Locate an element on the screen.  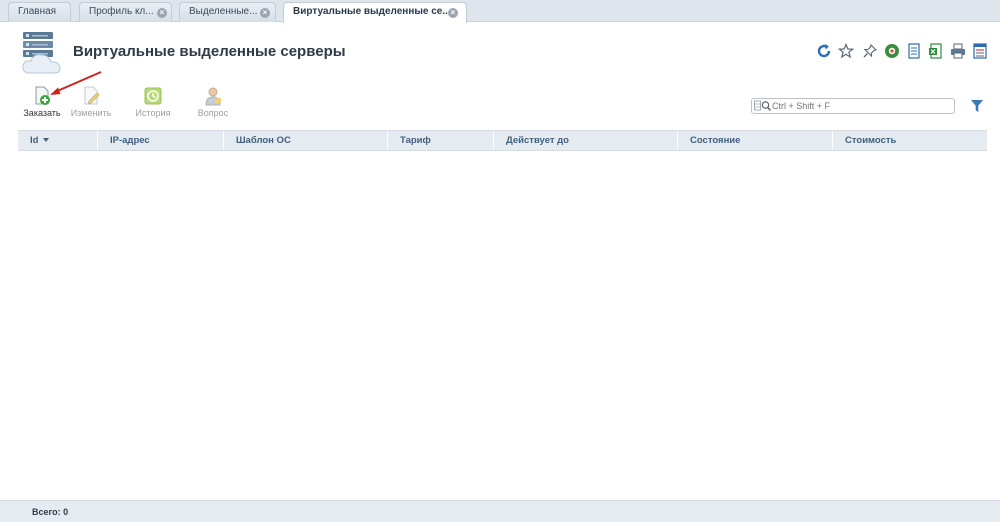
search-input is located at coordinates (862, 106).